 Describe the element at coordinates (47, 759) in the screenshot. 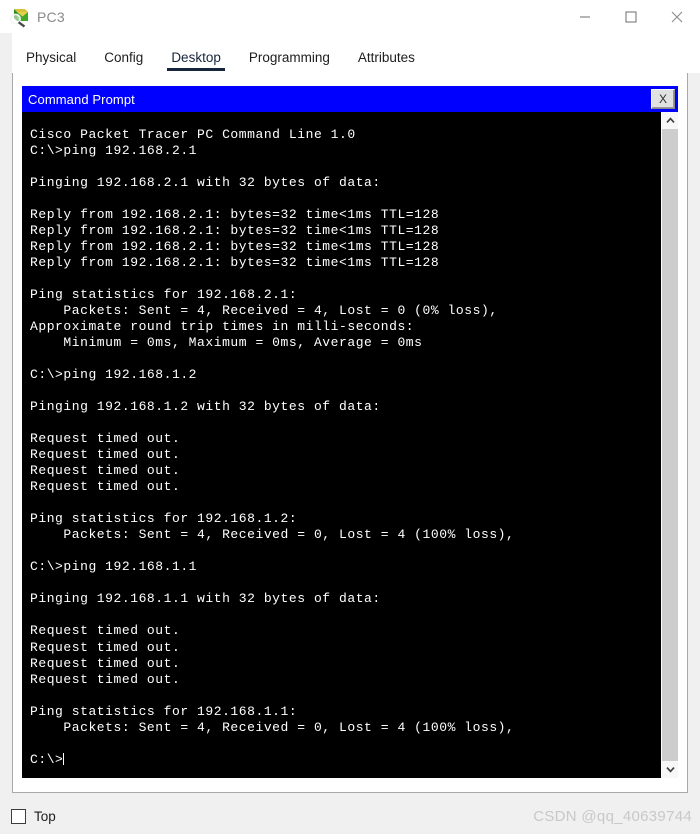

I see `terminal-prompt-text: C:\>` at that location.